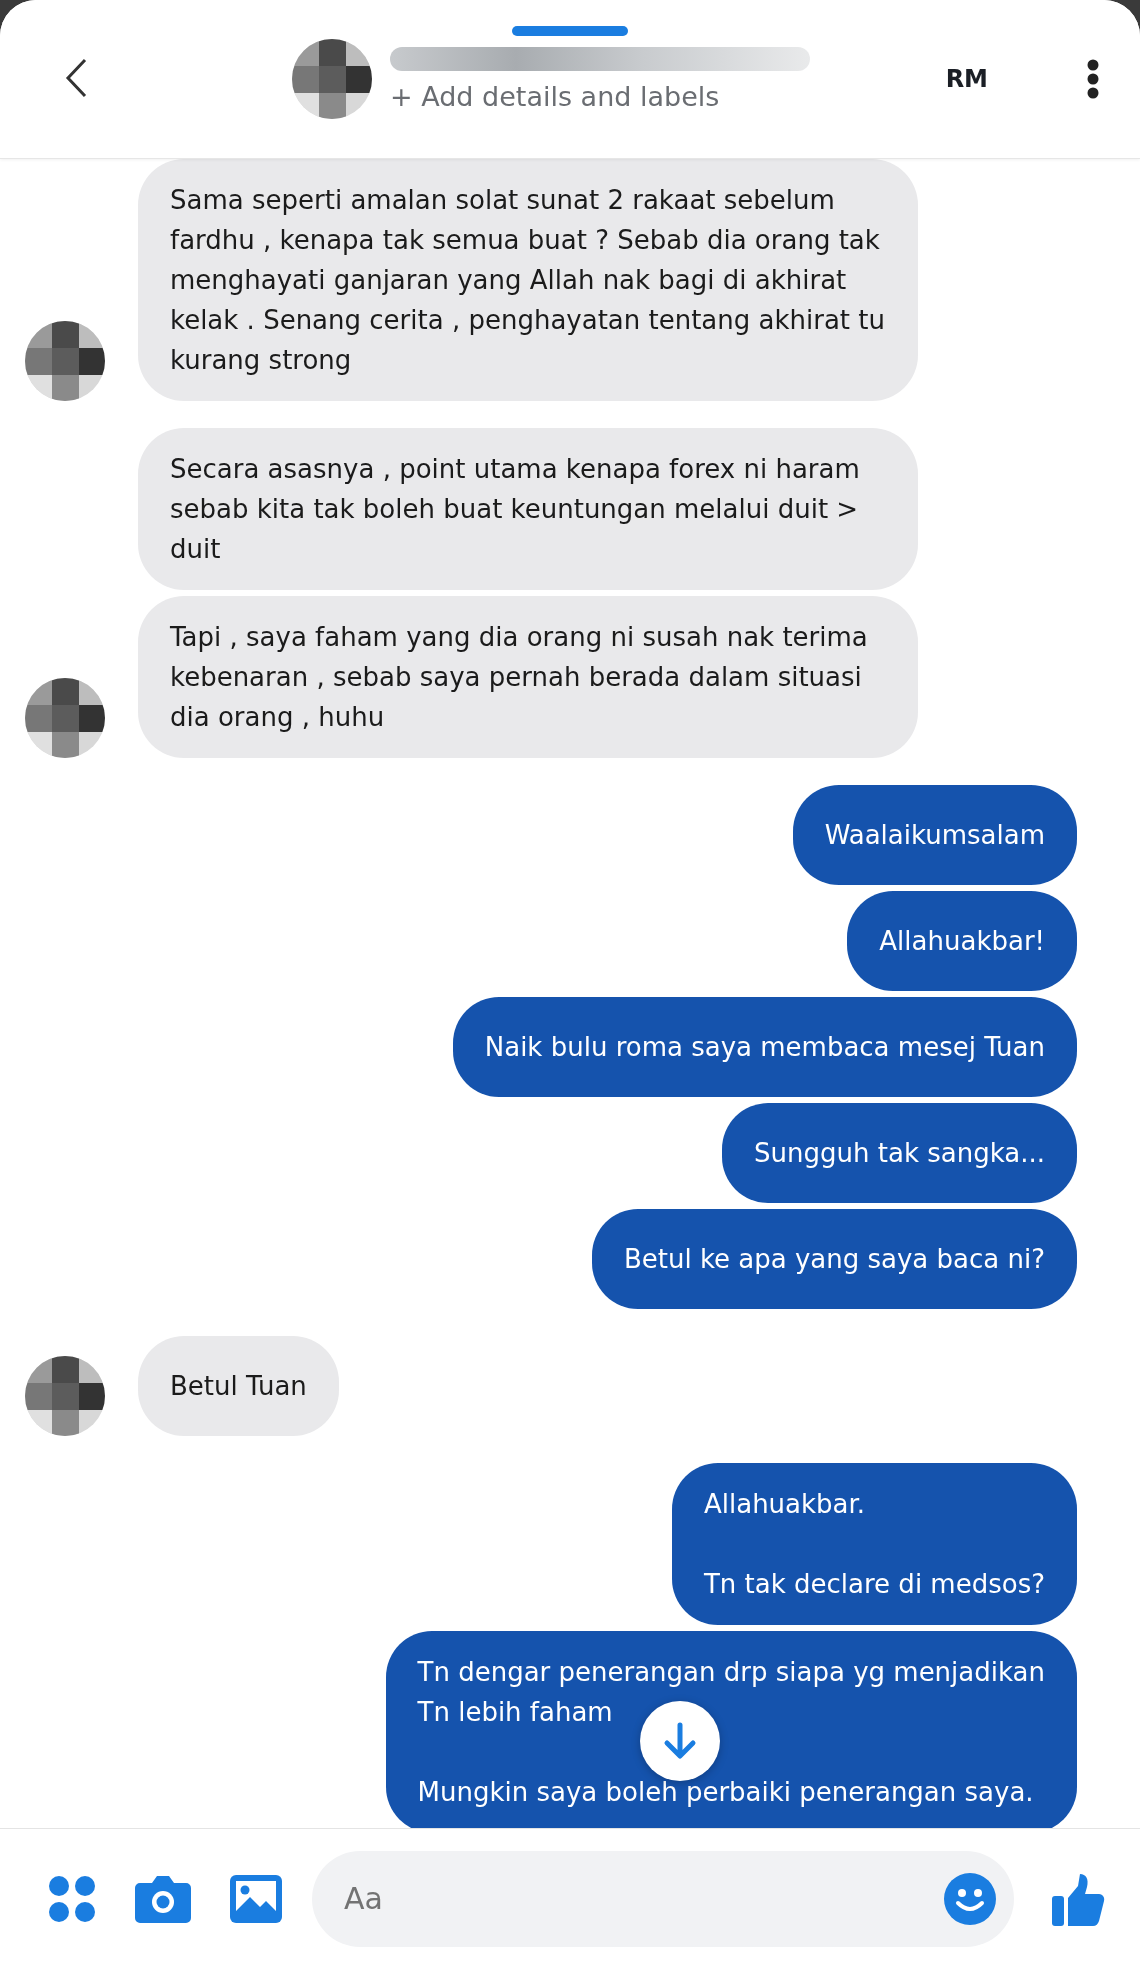 This screenshot has width=1140, height=1968. Describe the element at coordinates (764, 1047) in the screenshot. I see `message-bubble: Naik bulu roma saya membaca mesej Tuan` at that location.